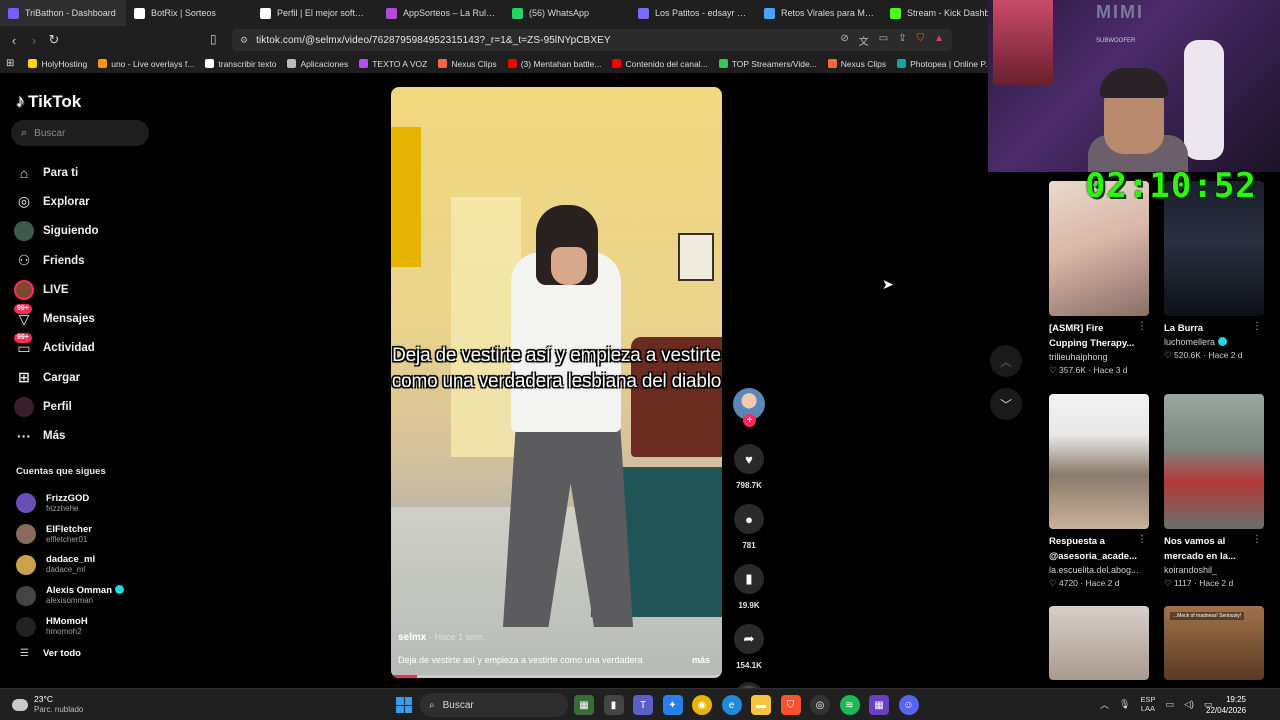 The image size is (1280, 720). I want to click on share-arrow-icon: ➦, so click(749, 639).